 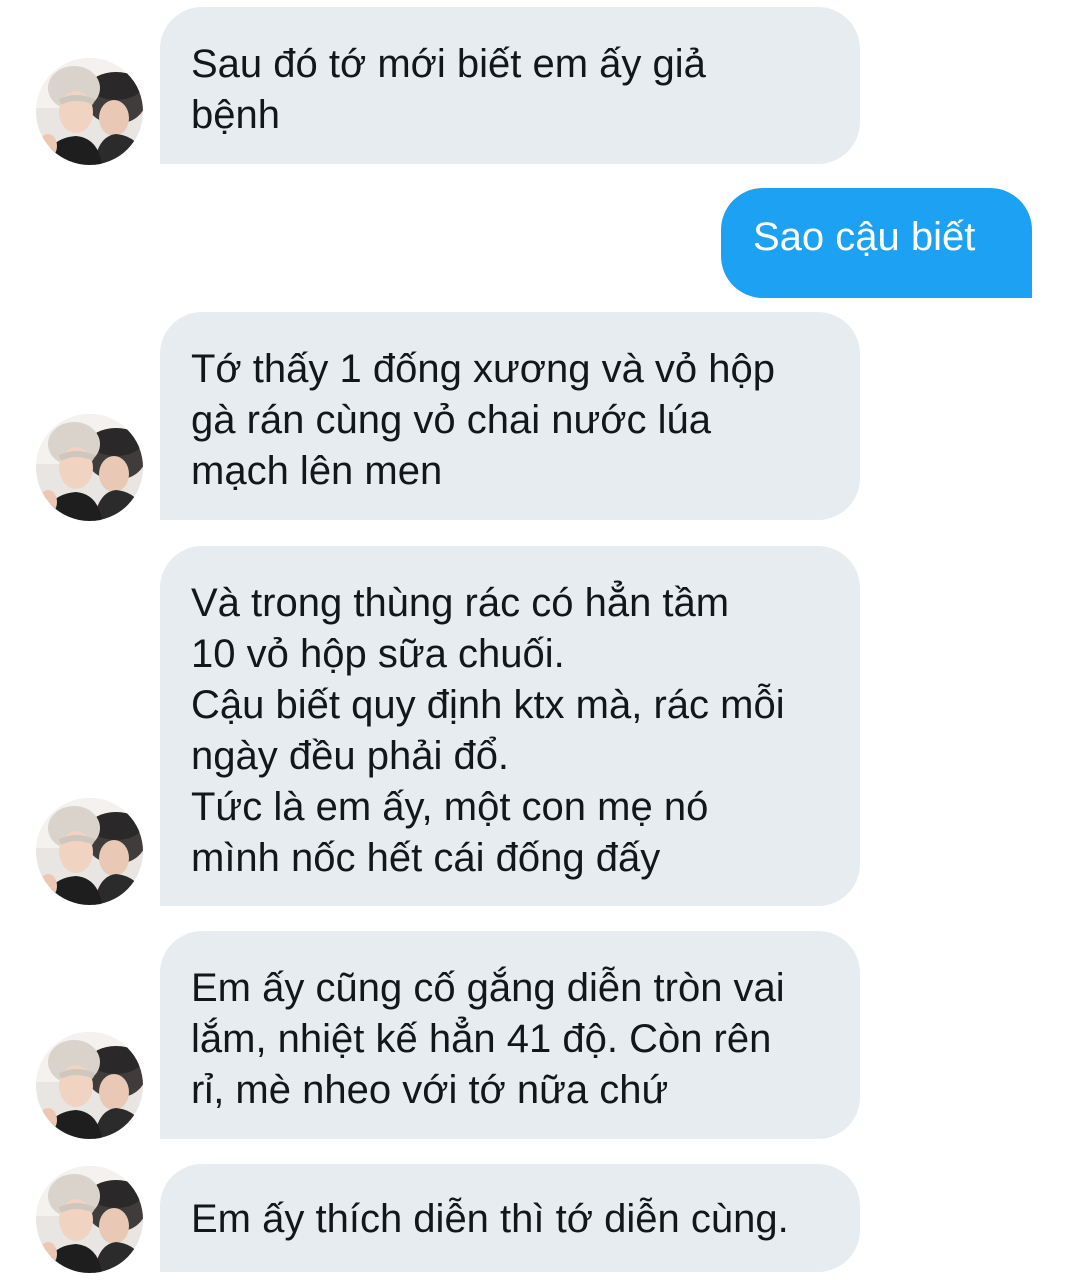 I want to click on message-bubble-2: Sao cậu biết, so click(x=876, y=243).